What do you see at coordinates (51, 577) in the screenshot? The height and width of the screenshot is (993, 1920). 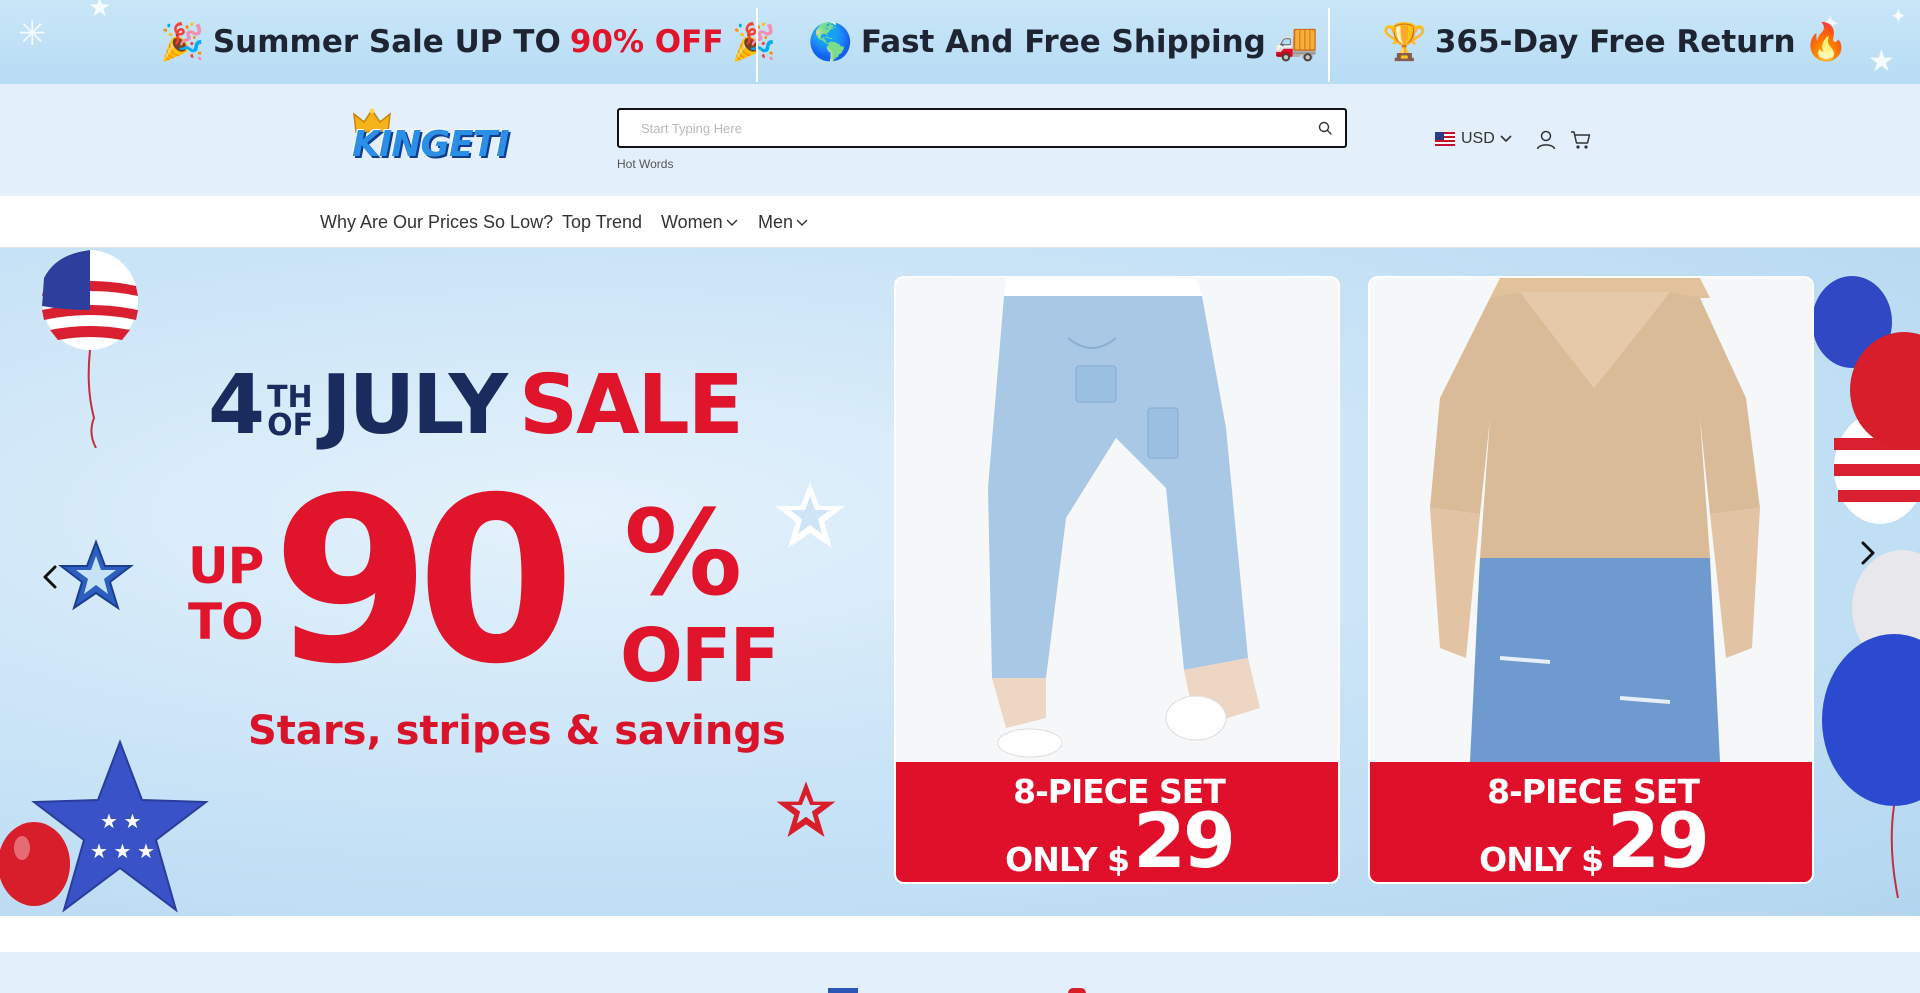 I see `arrow-left-icon` at bounding box center [51, 577].